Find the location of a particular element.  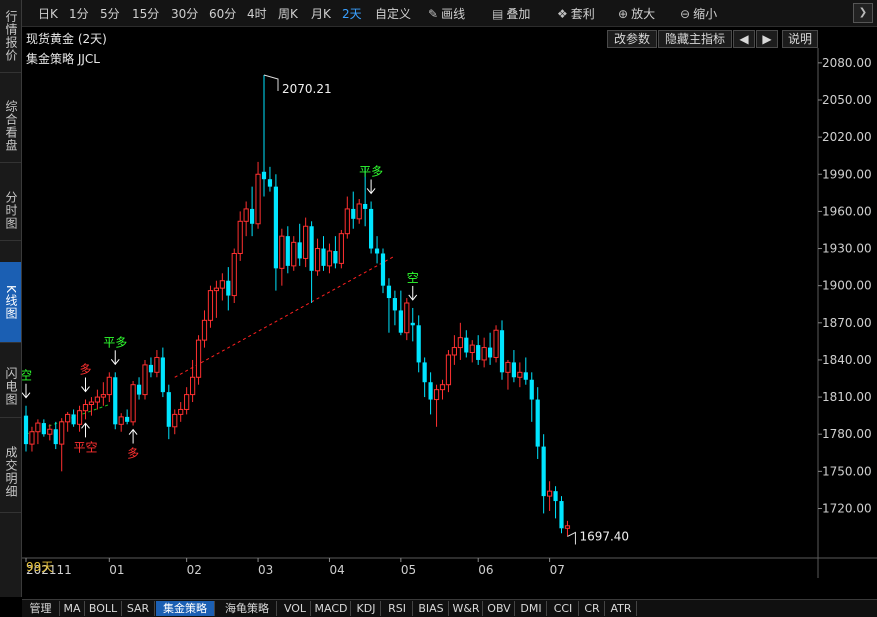

sidebar-tab-label: K线图 is located at coordinates (11, 302).